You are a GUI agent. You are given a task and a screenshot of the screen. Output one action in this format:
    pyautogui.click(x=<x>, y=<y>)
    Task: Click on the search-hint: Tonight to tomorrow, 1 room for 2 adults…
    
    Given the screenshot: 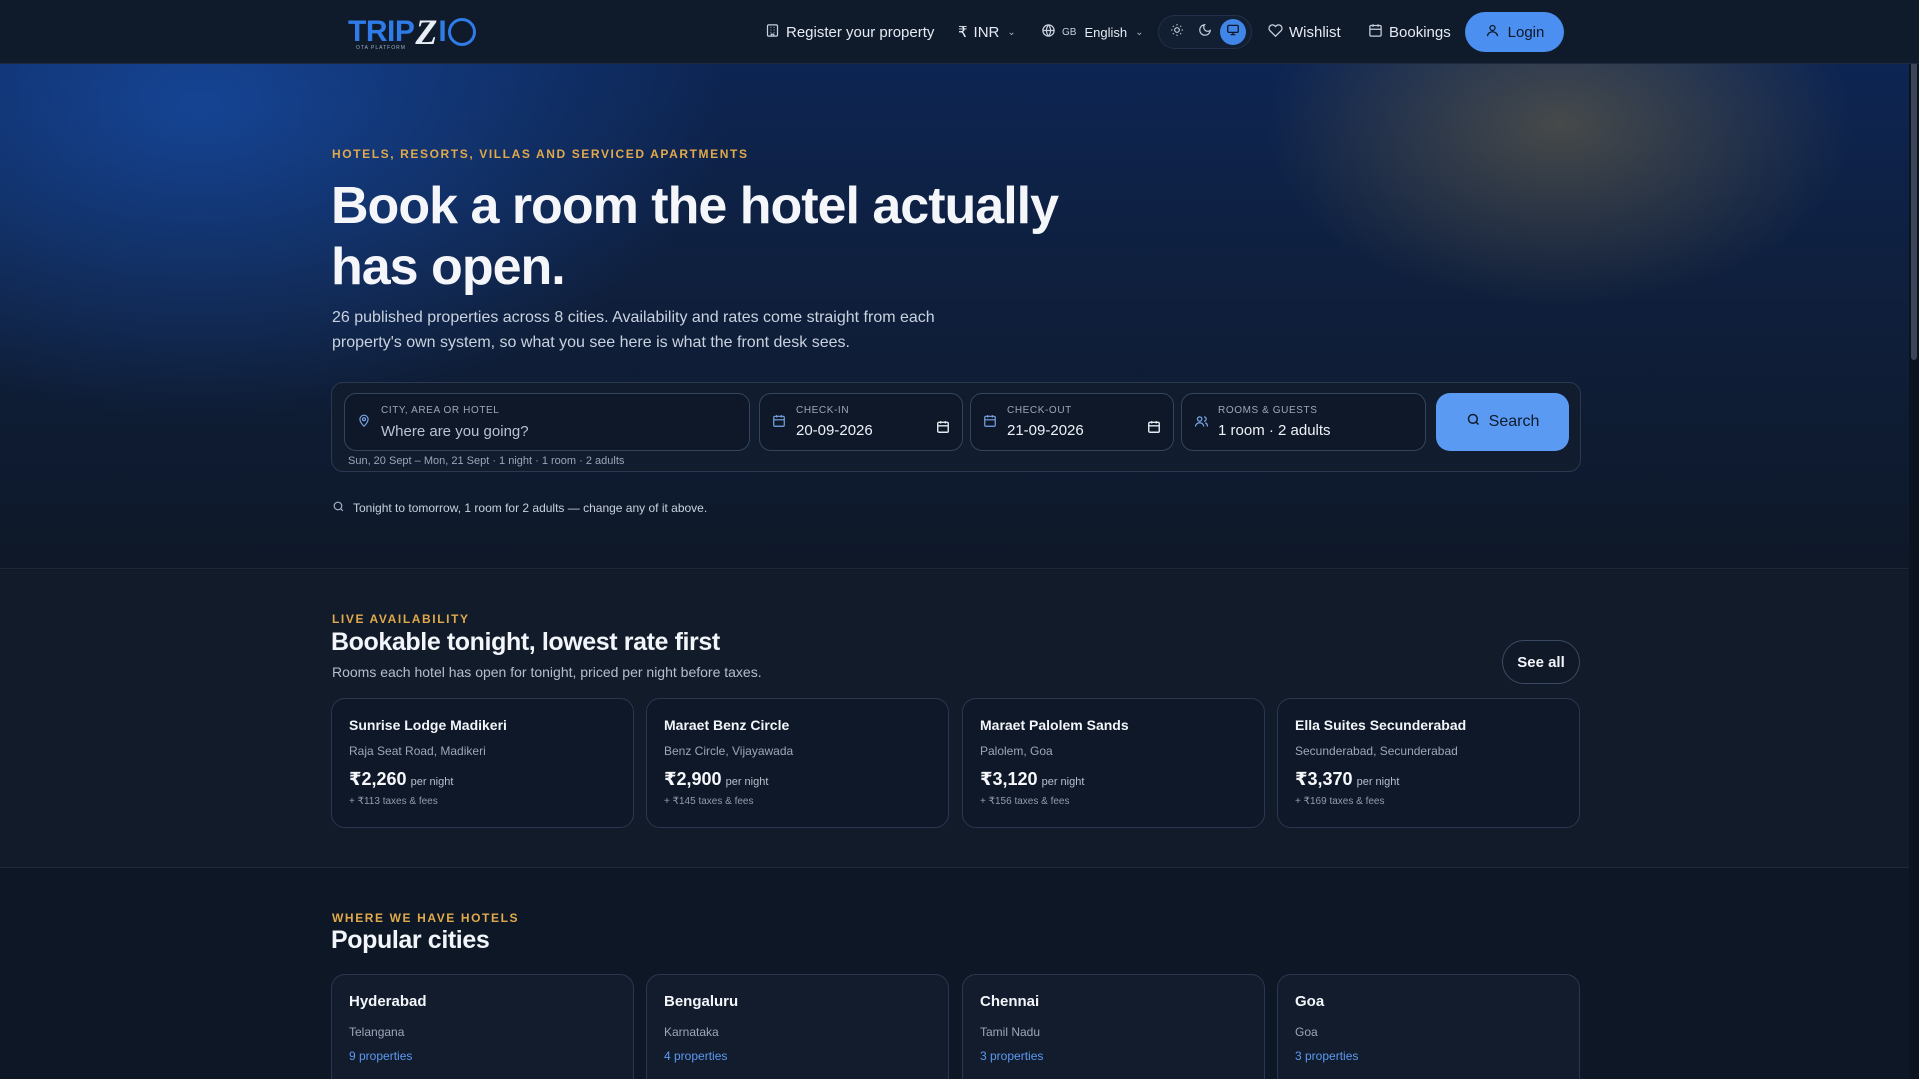 What is the action you would take?
    pyautogui.click(x=519, y=508)
    